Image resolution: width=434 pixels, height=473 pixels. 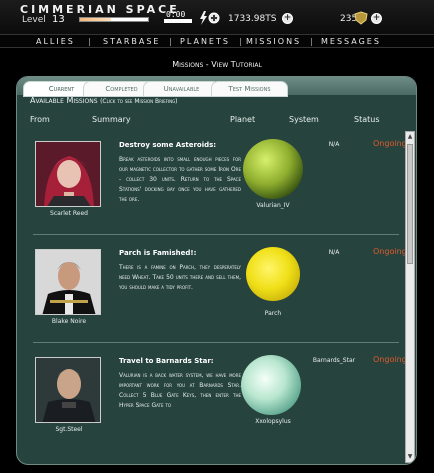 What do you see at coordinates (209, 18) in the screenshot?
I see `energy-icon` at bounding box center [209, 18].